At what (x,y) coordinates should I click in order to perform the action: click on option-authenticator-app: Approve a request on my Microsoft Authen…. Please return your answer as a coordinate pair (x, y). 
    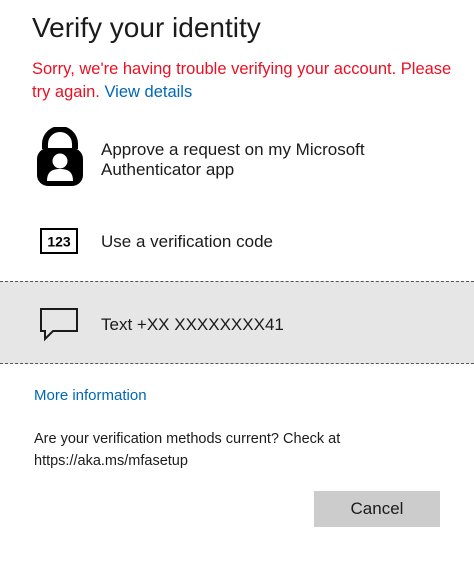
    Looking at the image, I should click on (237, 161).